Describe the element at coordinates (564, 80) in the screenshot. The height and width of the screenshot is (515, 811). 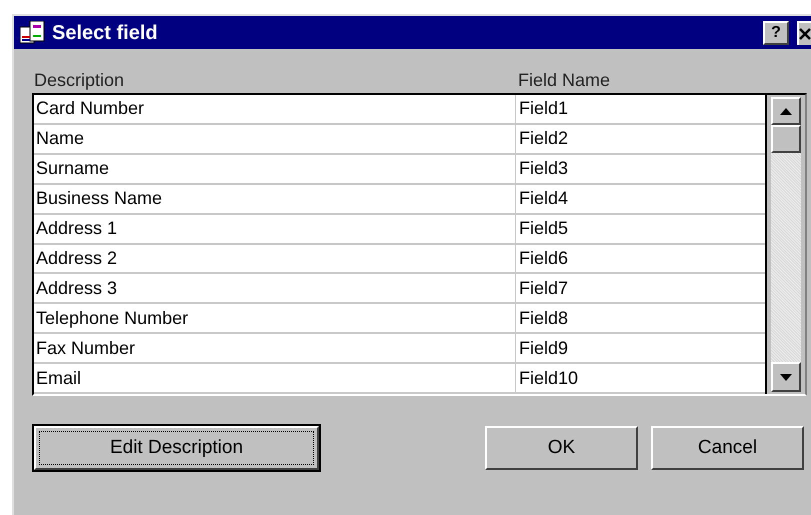
I see `column-header: Field Name` at that location.